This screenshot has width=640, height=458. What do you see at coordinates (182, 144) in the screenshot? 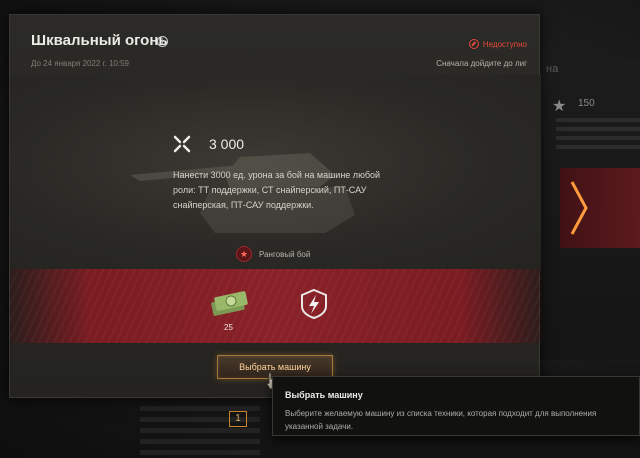
I see `damage-icon` at bounding box center [182, 144].